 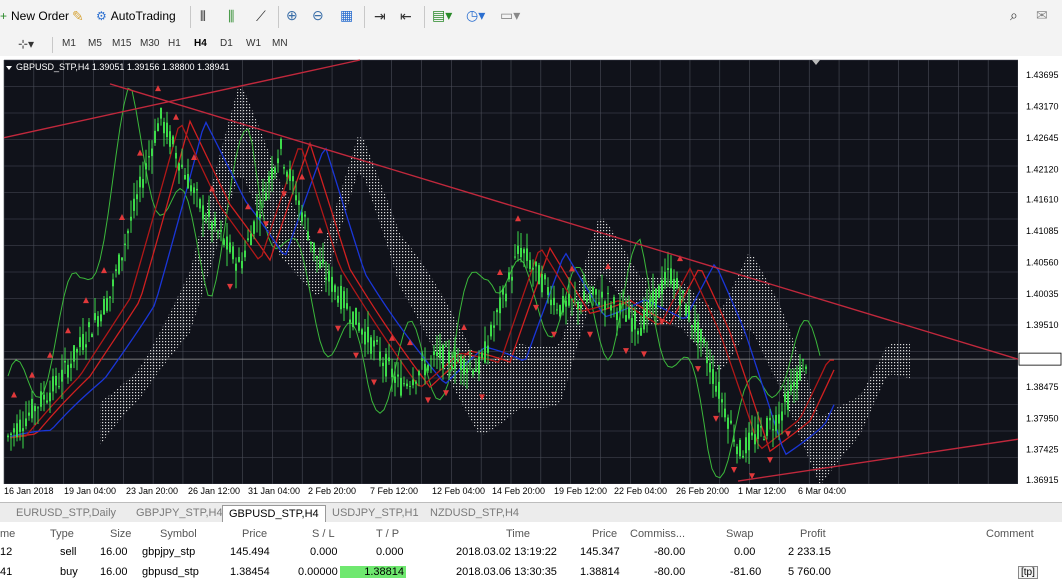 I want to click on col-comment: Comment, so click(x=1010, y=534).